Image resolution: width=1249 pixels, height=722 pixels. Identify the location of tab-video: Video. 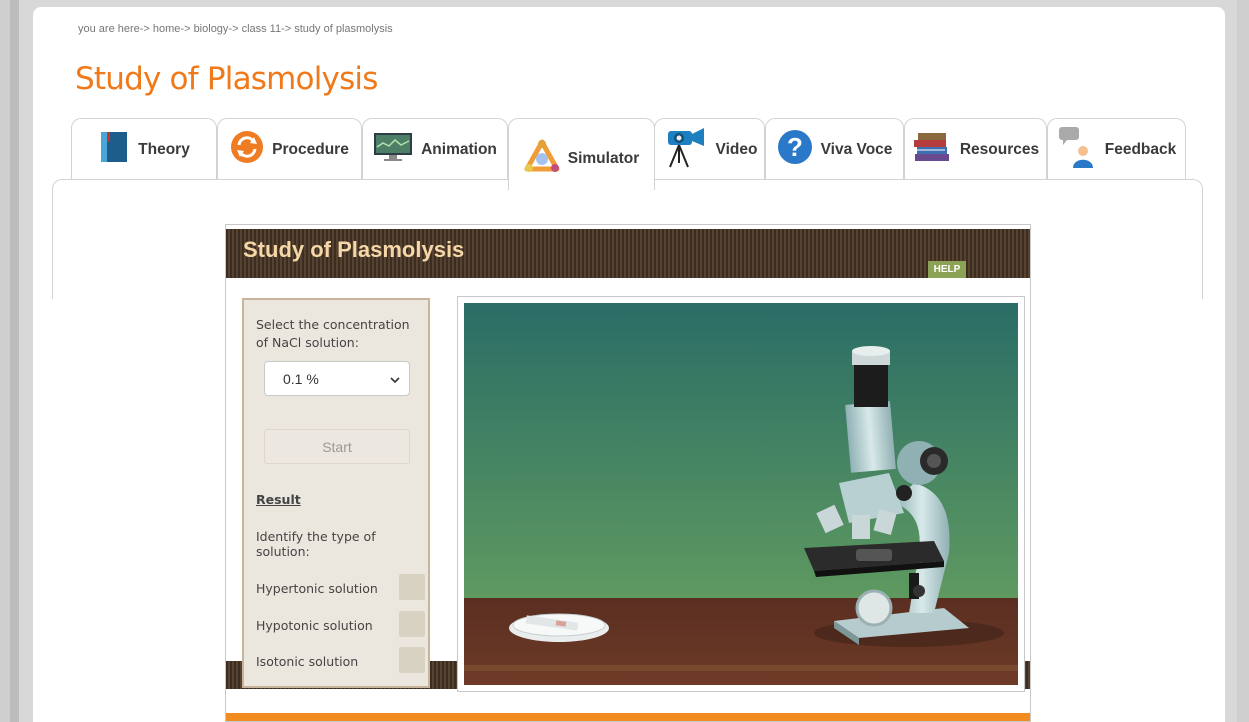
(709, 149).